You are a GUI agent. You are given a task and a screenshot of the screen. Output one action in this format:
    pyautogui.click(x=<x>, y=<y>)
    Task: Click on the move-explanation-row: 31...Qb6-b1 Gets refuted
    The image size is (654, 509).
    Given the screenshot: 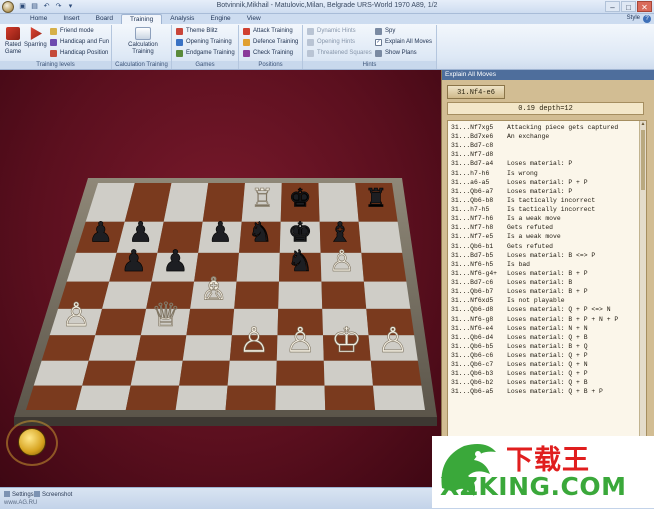 What is the action you would take?
    pyautogui.click(x=502, y=246)
    